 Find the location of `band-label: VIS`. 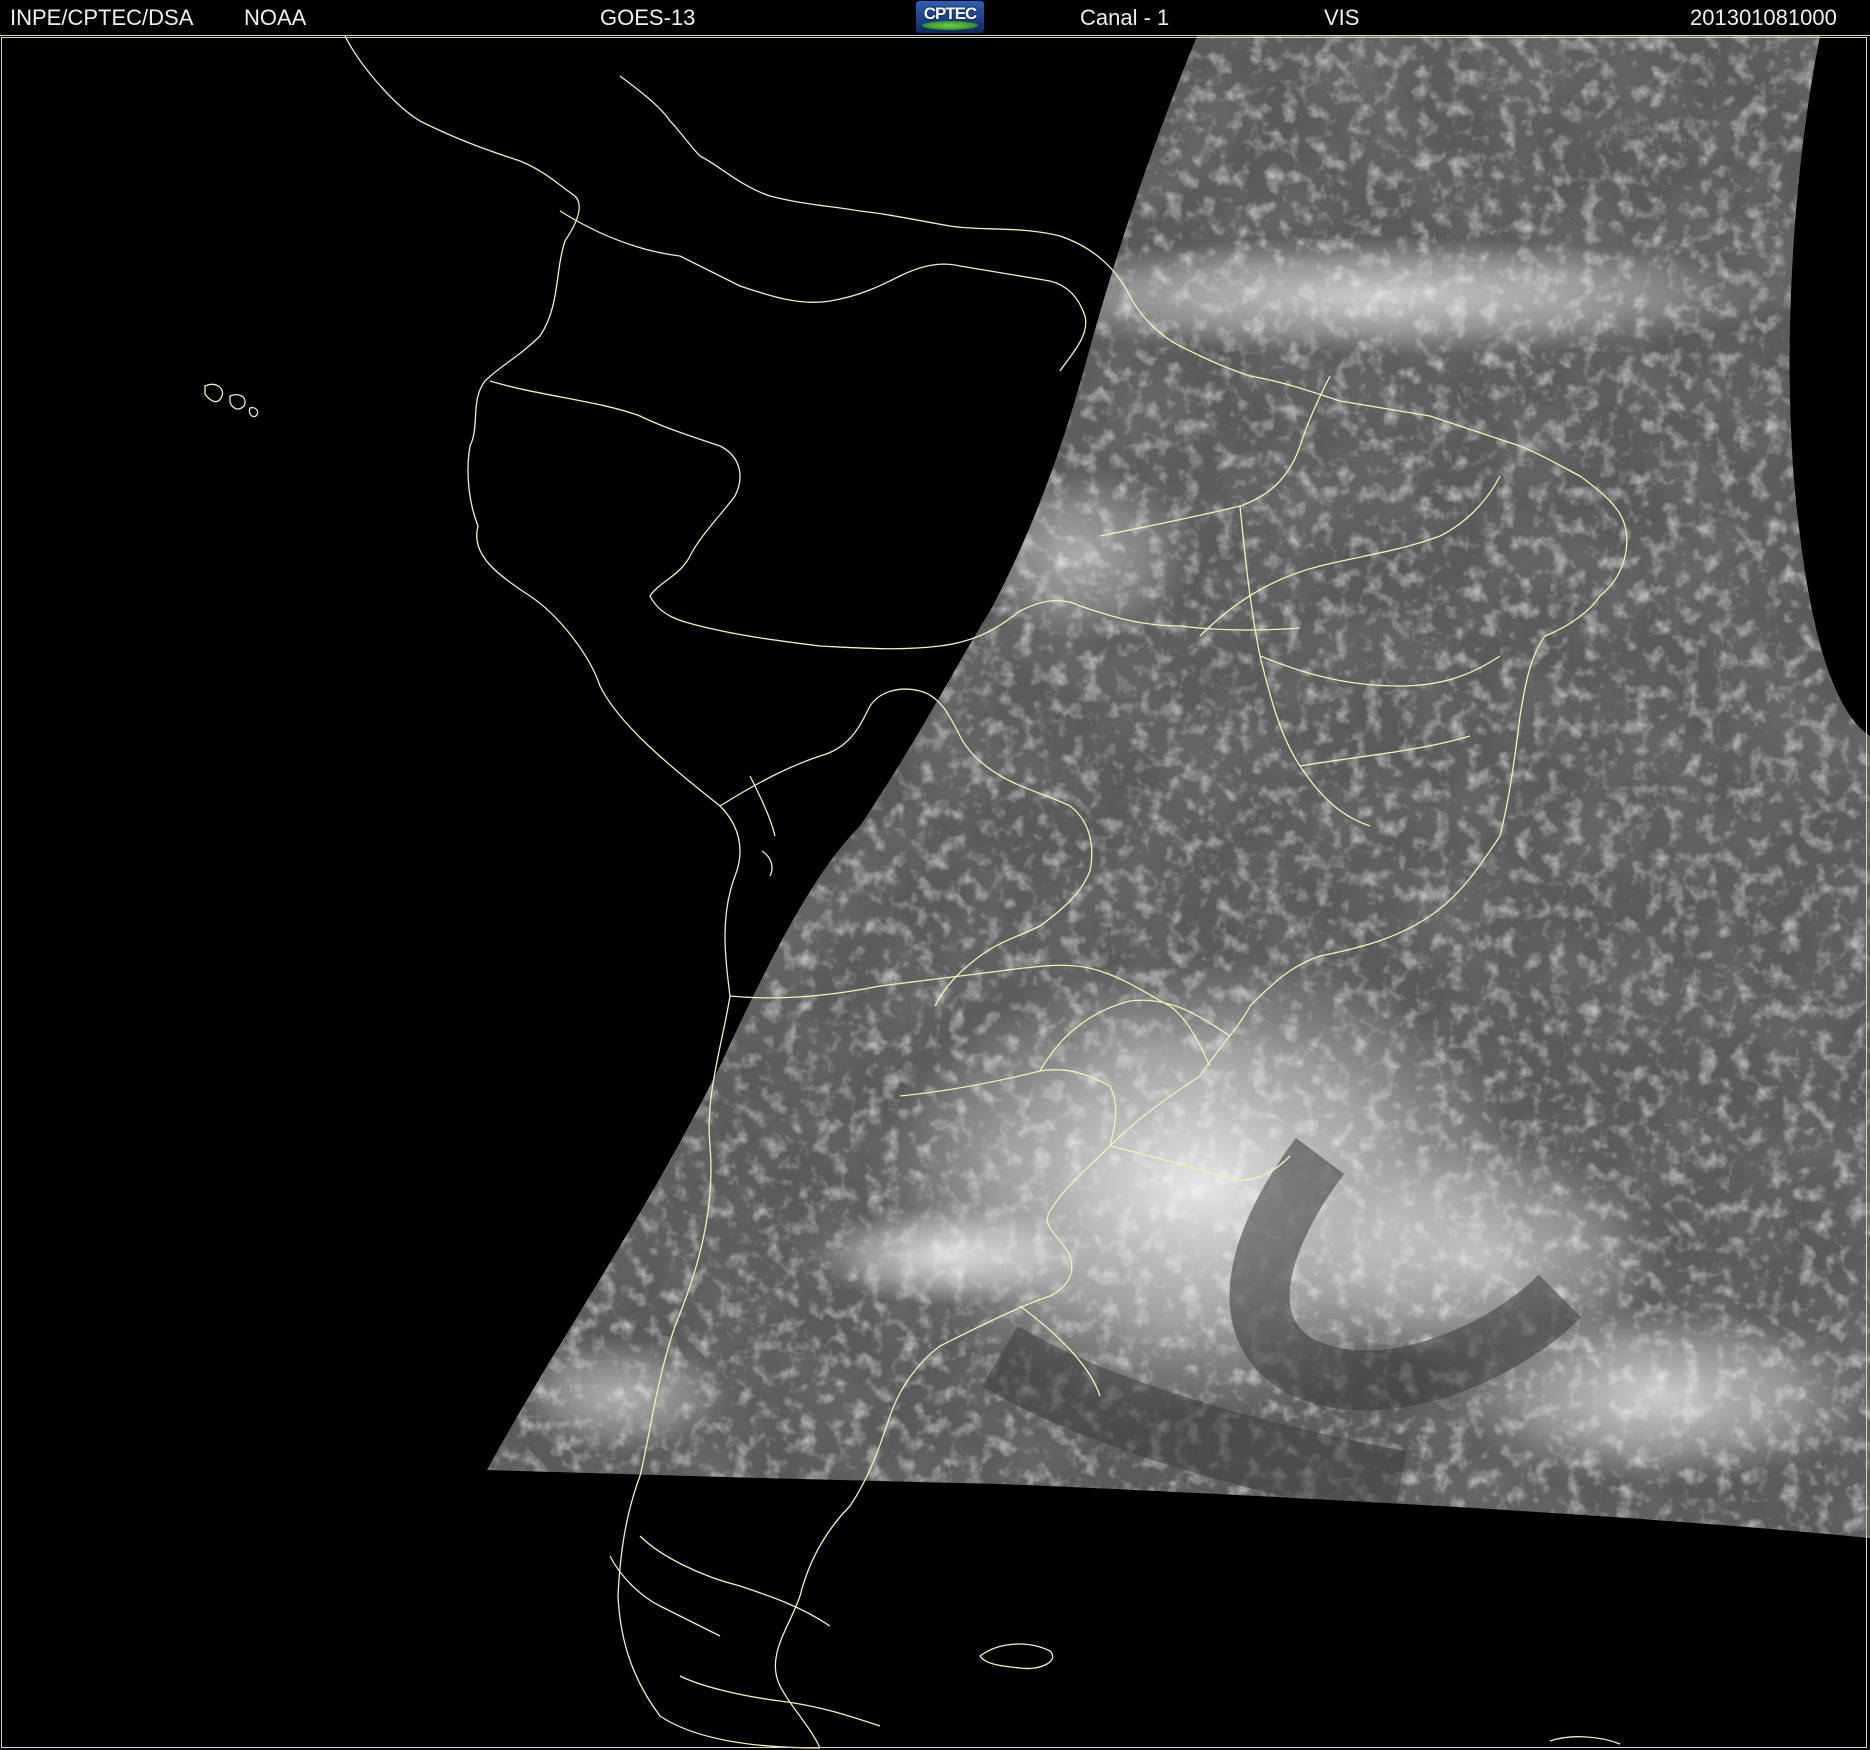

band-label: VIS is located at coordinates (1342, 17).